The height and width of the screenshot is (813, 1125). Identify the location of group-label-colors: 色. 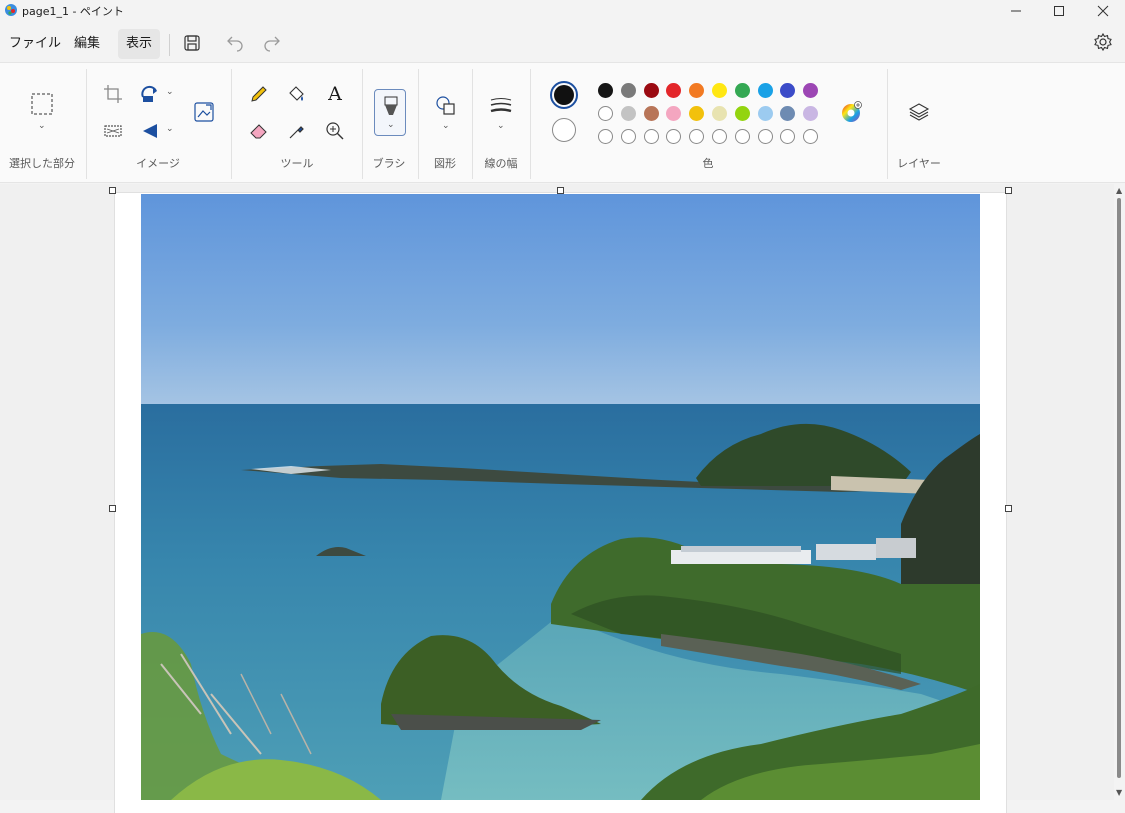
(708, 163).